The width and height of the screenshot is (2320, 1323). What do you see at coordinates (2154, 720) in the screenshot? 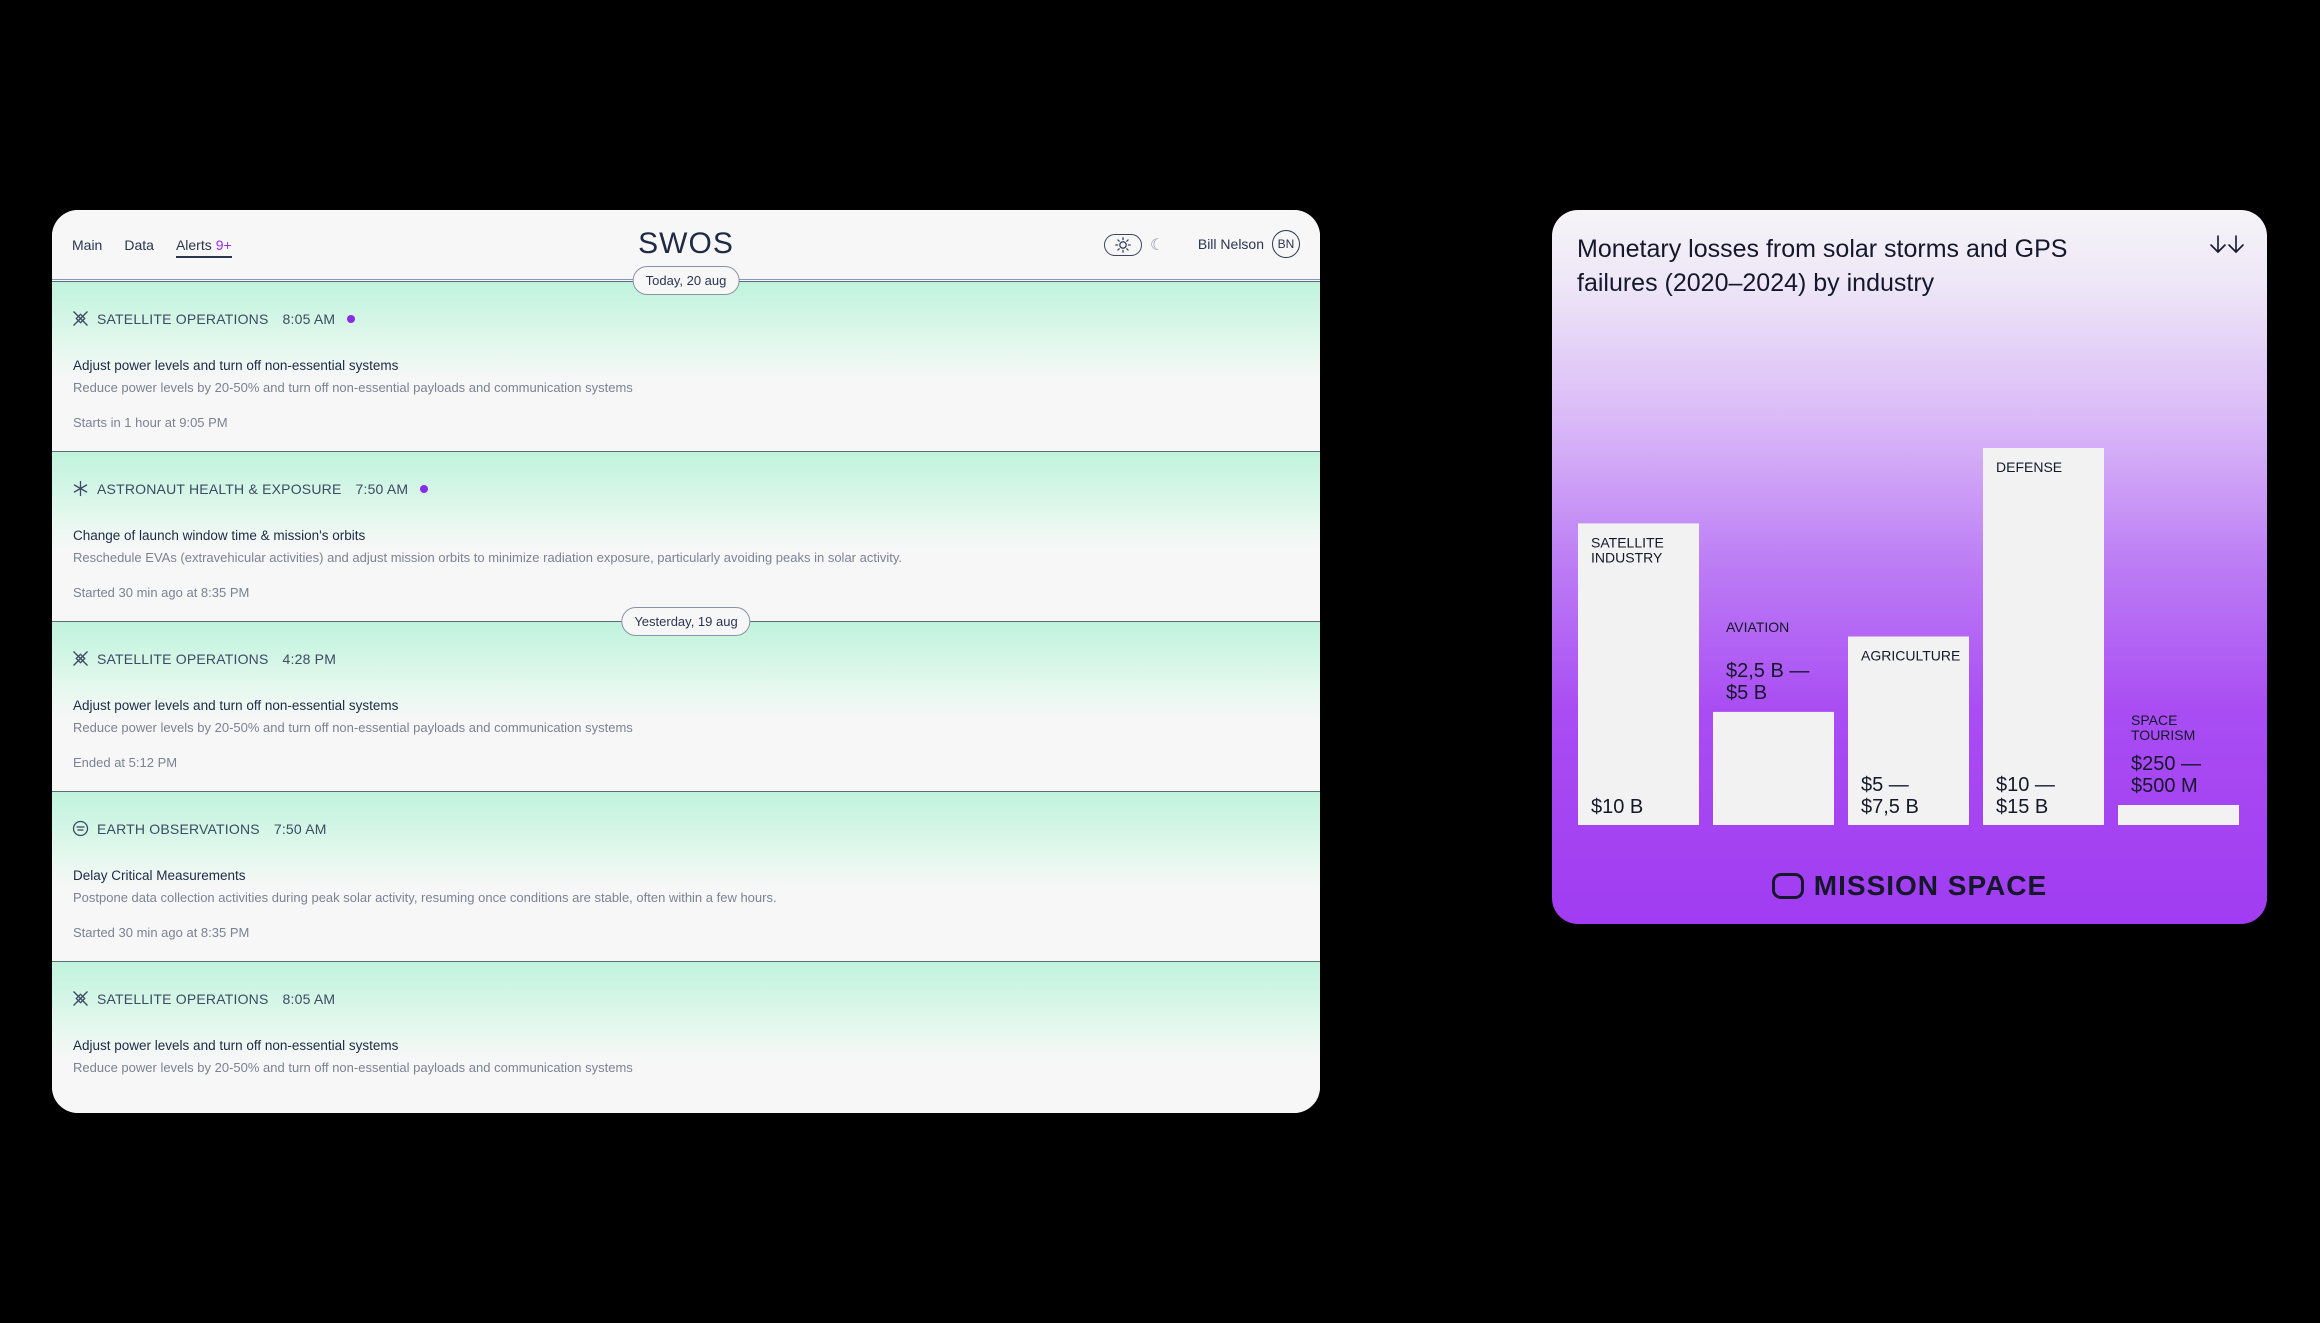
I see `category-label: SPACE` at bounding box center [2154, 720].